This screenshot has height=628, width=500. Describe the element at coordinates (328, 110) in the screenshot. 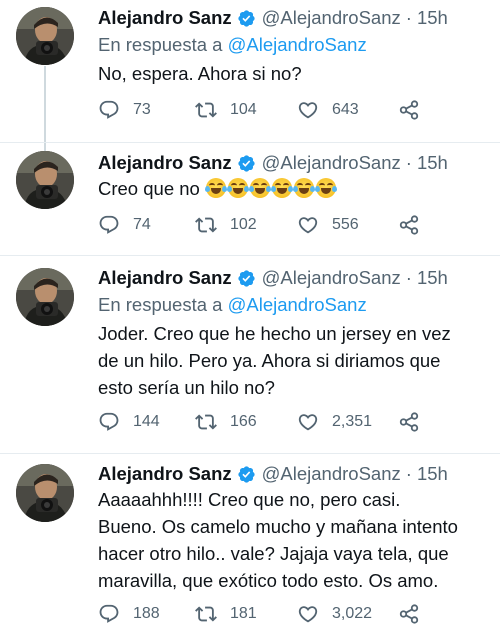

I see `like-button: 643` at that location.